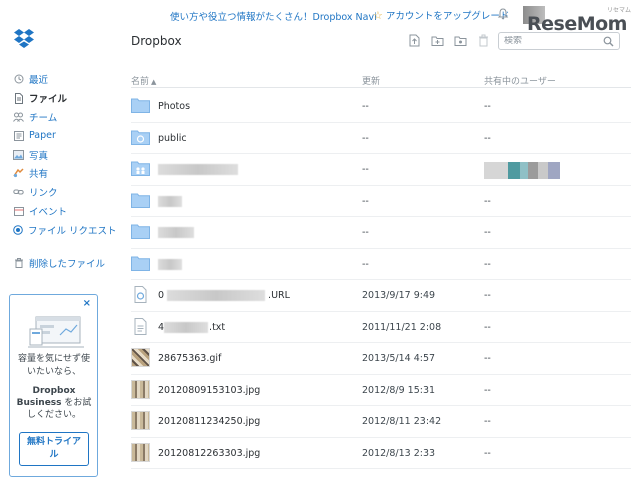 This screenshot has width=640, height=485. What do you see at coordinates (449, 40) in the screenshot?
I see `toolbar` at bounding box center [449, 40].